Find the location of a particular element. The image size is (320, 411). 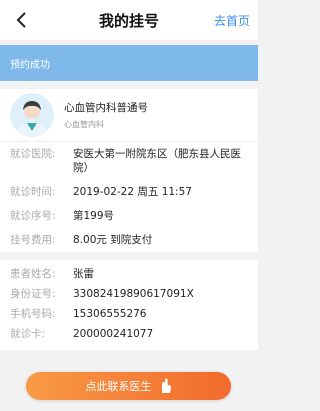

seq-value: 第199号 is located at coordinates (94, 216).